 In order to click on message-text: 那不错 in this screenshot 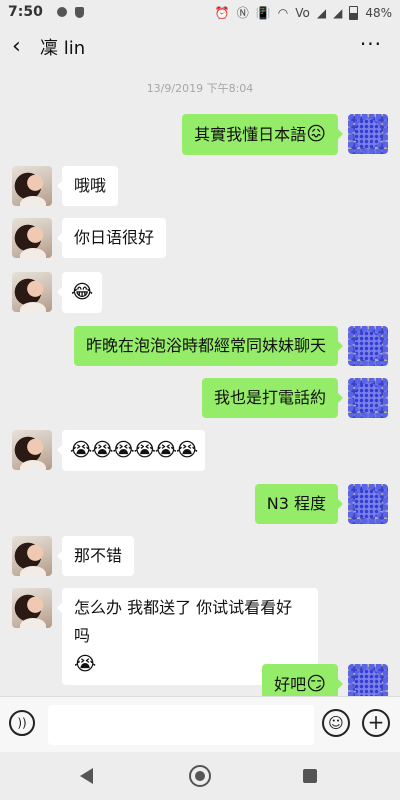, I will do `click(98, 555)`.